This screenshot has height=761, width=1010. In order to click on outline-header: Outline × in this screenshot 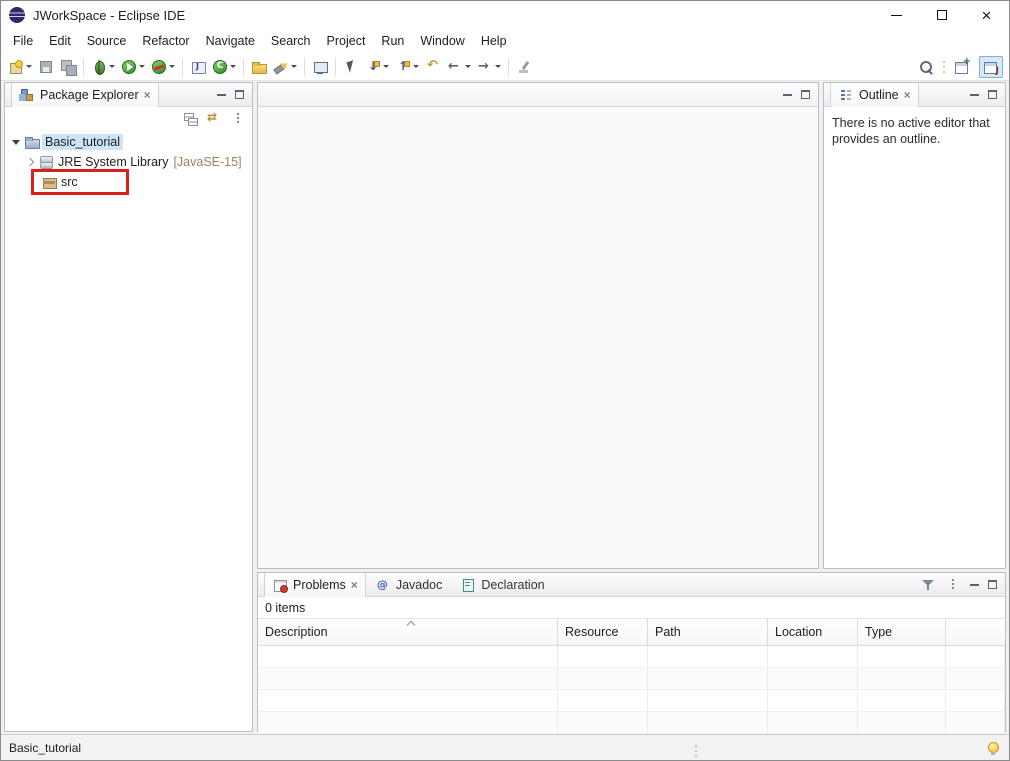, I will do `click(914, 94)`.